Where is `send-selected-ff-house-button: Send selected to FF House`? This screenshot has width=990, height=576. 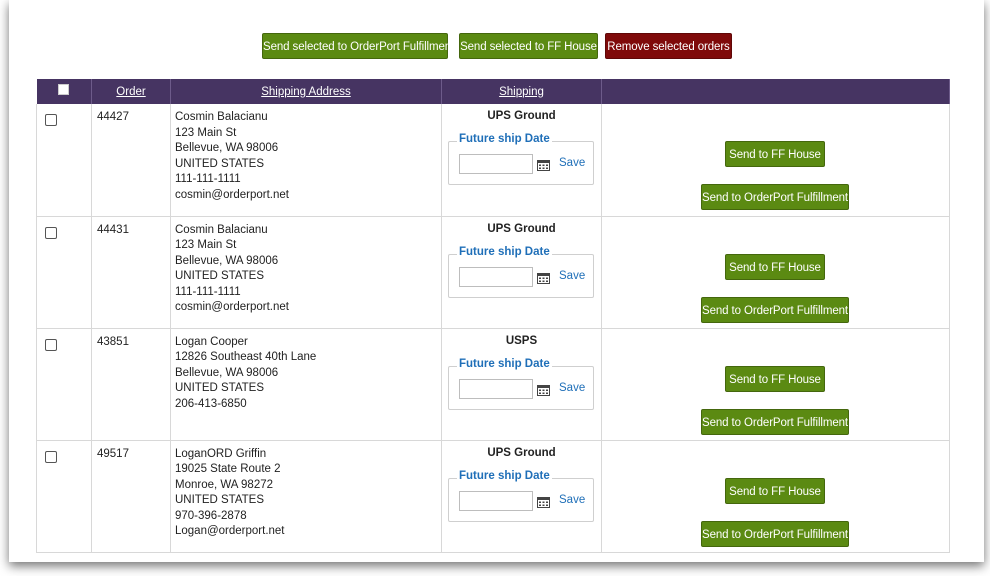
send-selected-ff-house-button: Send selected to FF House is located at coordinates (528, 46).